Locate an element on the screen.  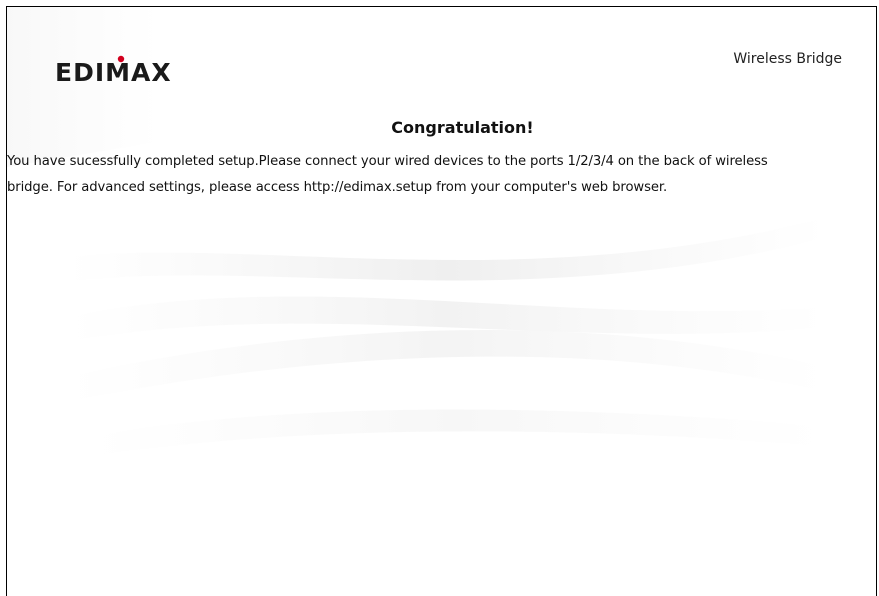
logo-text: EDIMAX is located at coordinates (113, 71).